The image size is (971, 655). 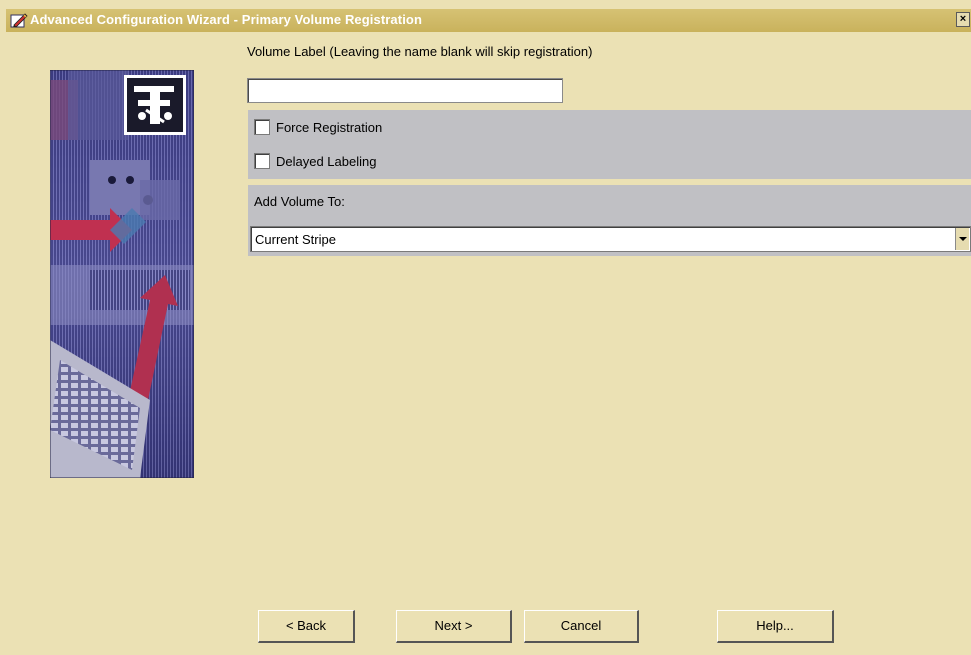 I want to click on cancel-button: Cancel, so click(x=581, y=626).